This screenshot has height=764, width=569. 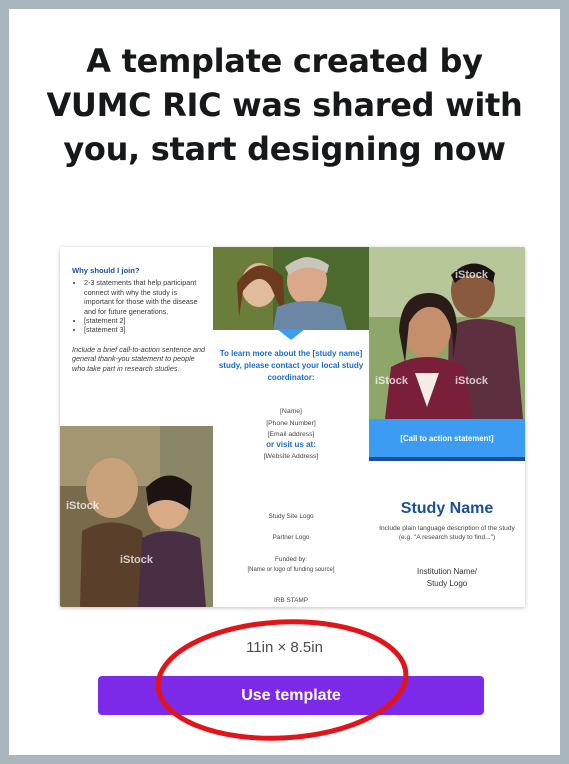 I want to click on photo-father-daughter, so click(x=291, y=288).